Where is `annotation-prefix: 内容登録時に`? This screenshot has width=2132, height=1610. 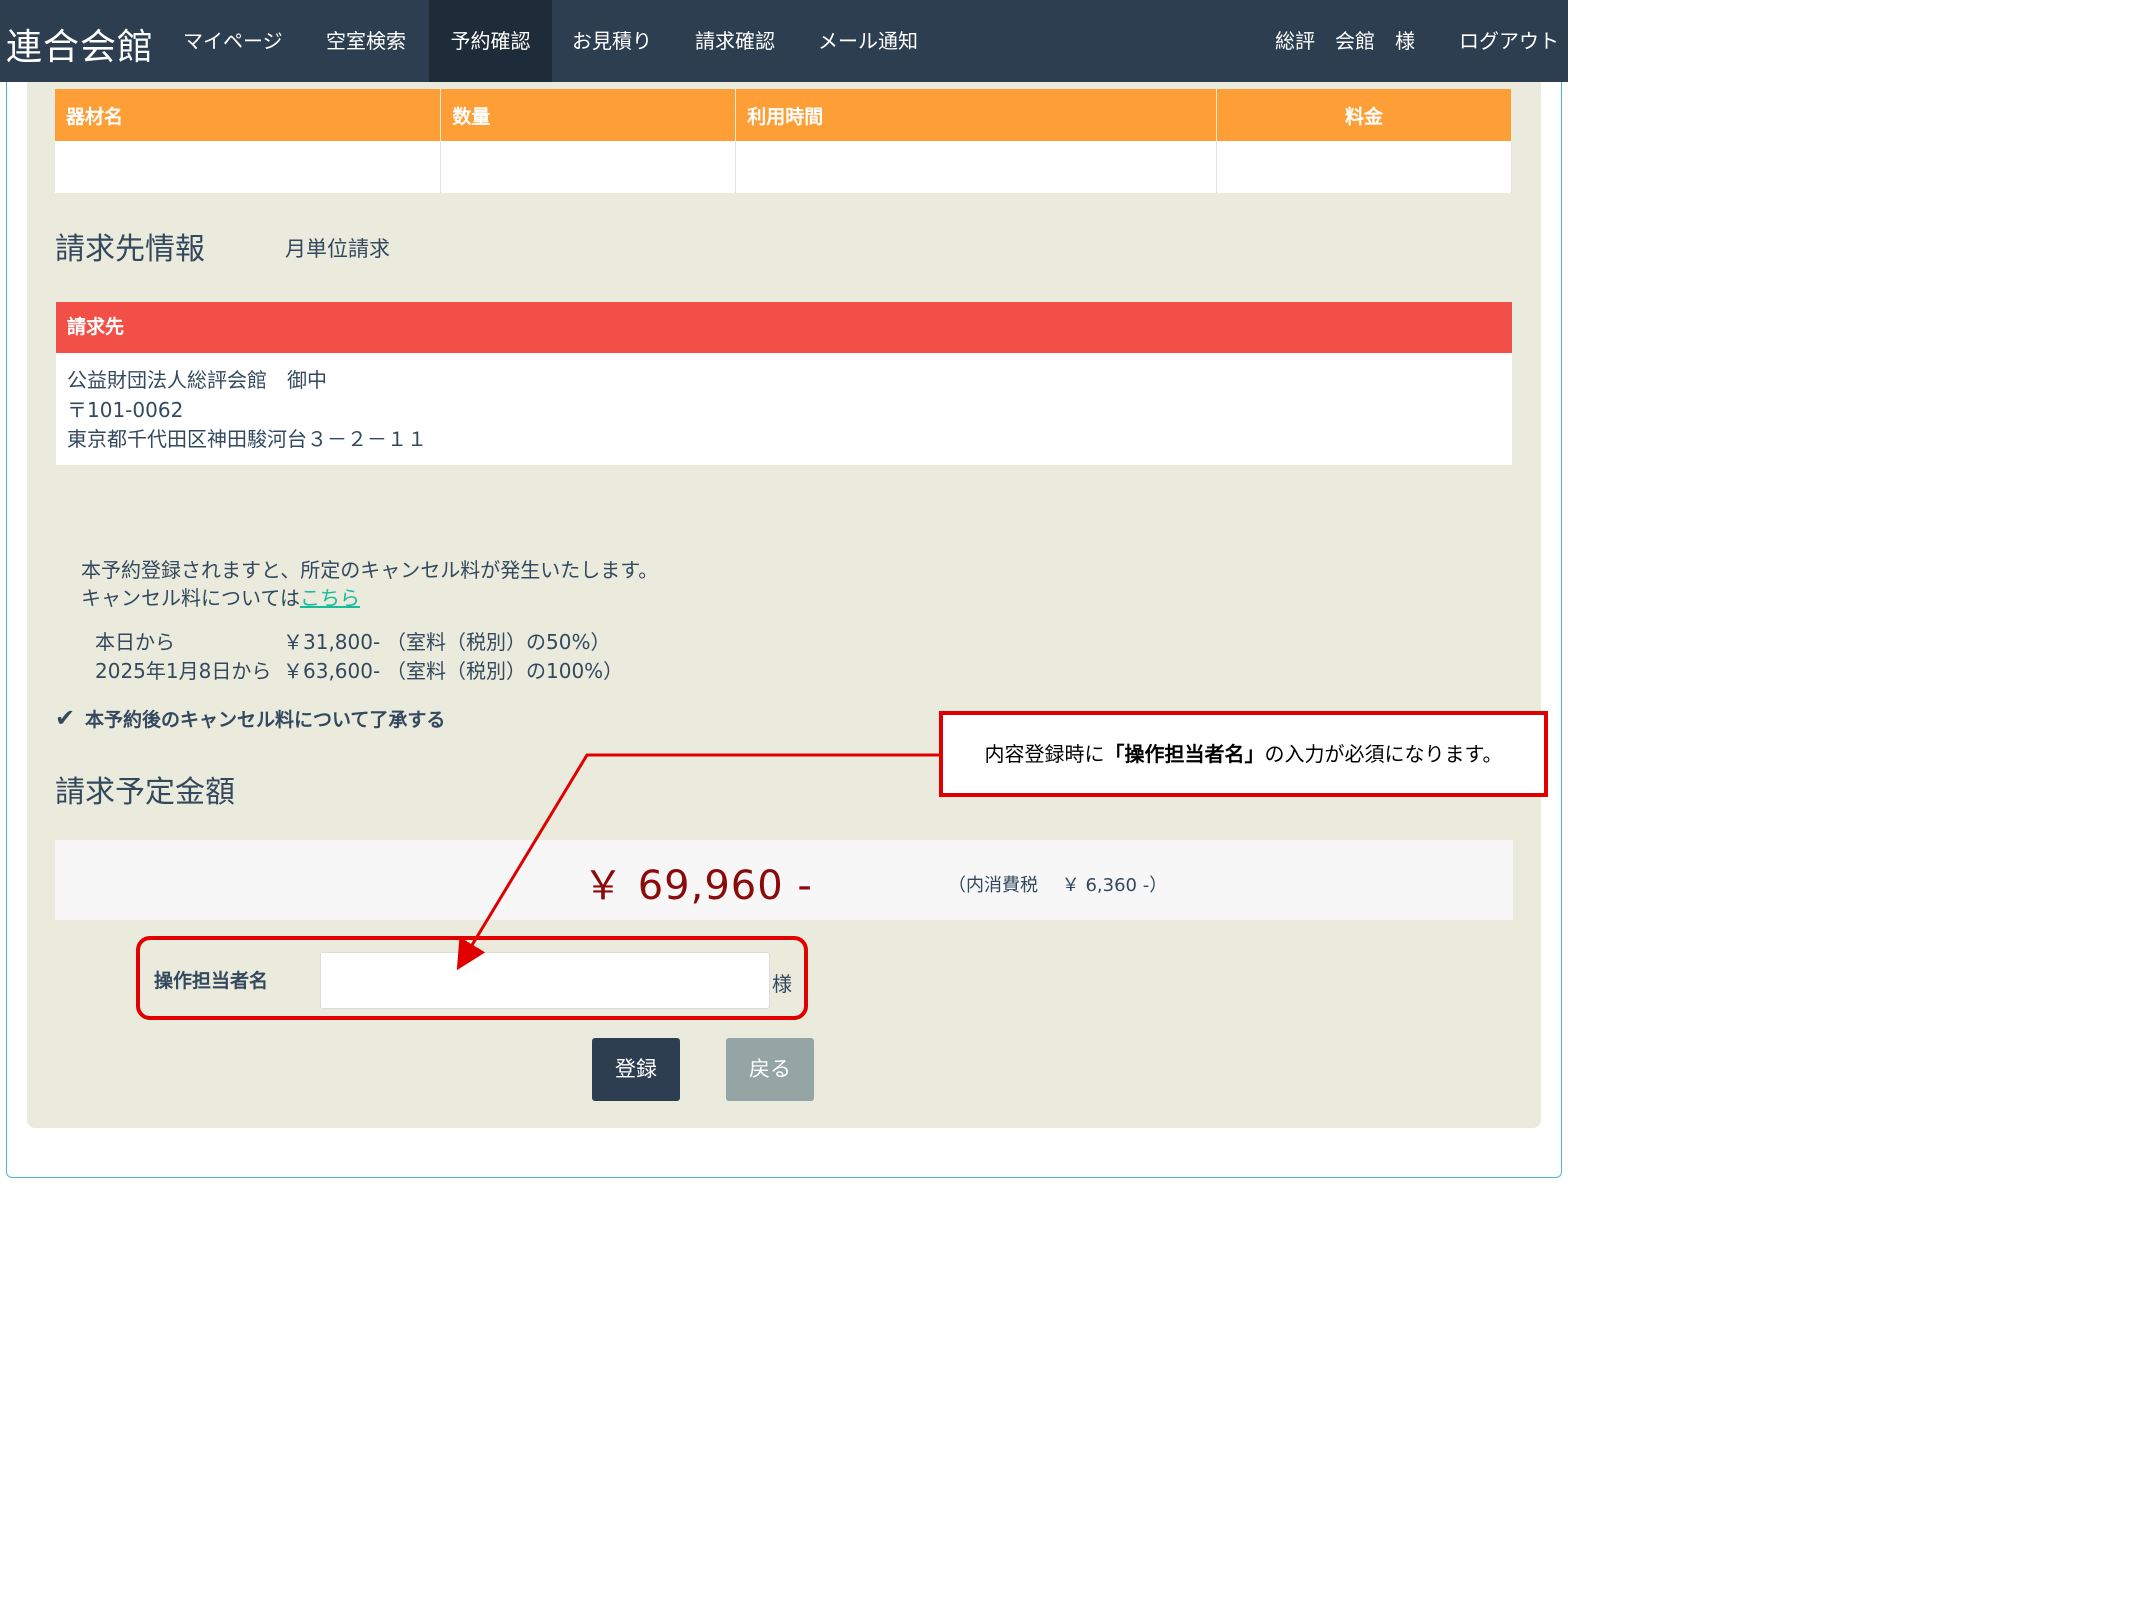 annotation-prefix: 内容登録時に is located at coordinates (1044, 754).